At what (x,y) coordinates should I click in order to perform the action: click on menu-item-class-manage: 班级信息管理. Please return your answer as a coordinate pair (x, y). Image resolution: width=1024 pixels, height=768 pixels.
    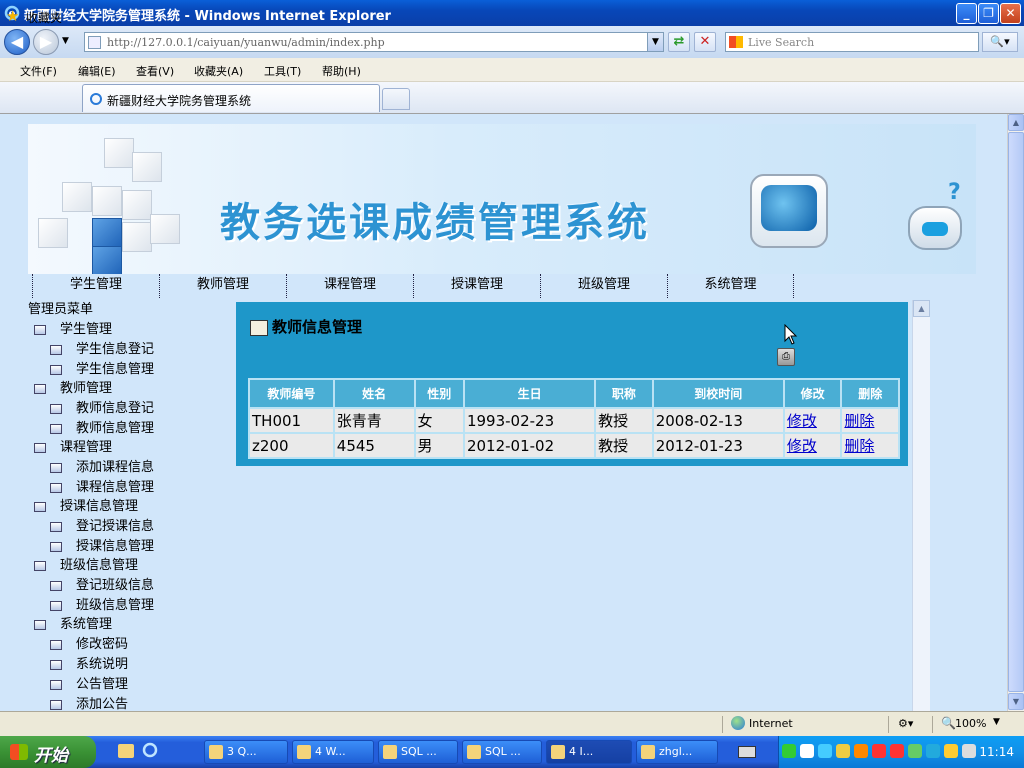
    Looking at the image, I should click on (102, 603).